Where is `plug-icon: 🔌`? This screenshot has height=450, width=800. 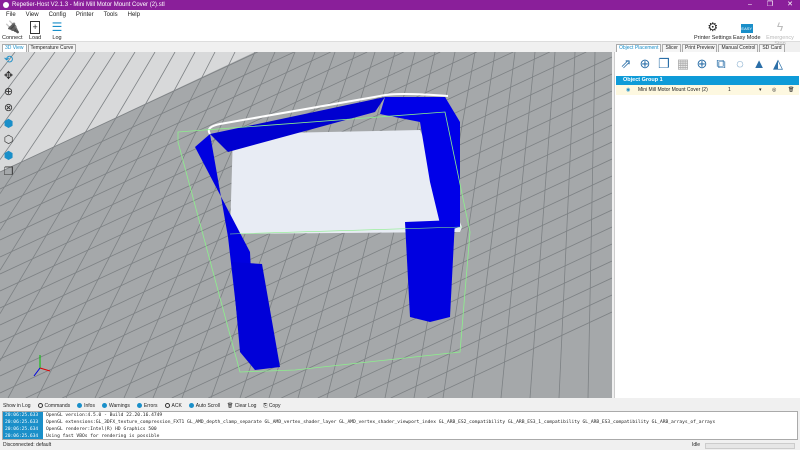
plug-icon: 🔌 is located at coordinates (13, 27).